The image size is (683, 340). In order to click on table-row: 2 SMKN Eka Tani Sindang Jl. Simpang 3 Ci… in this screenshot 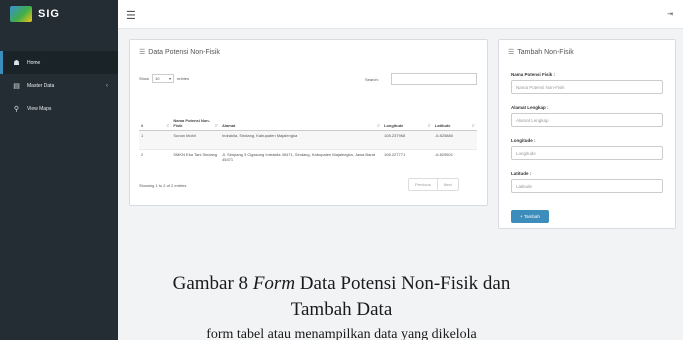, I will do `click(308, 158)`.